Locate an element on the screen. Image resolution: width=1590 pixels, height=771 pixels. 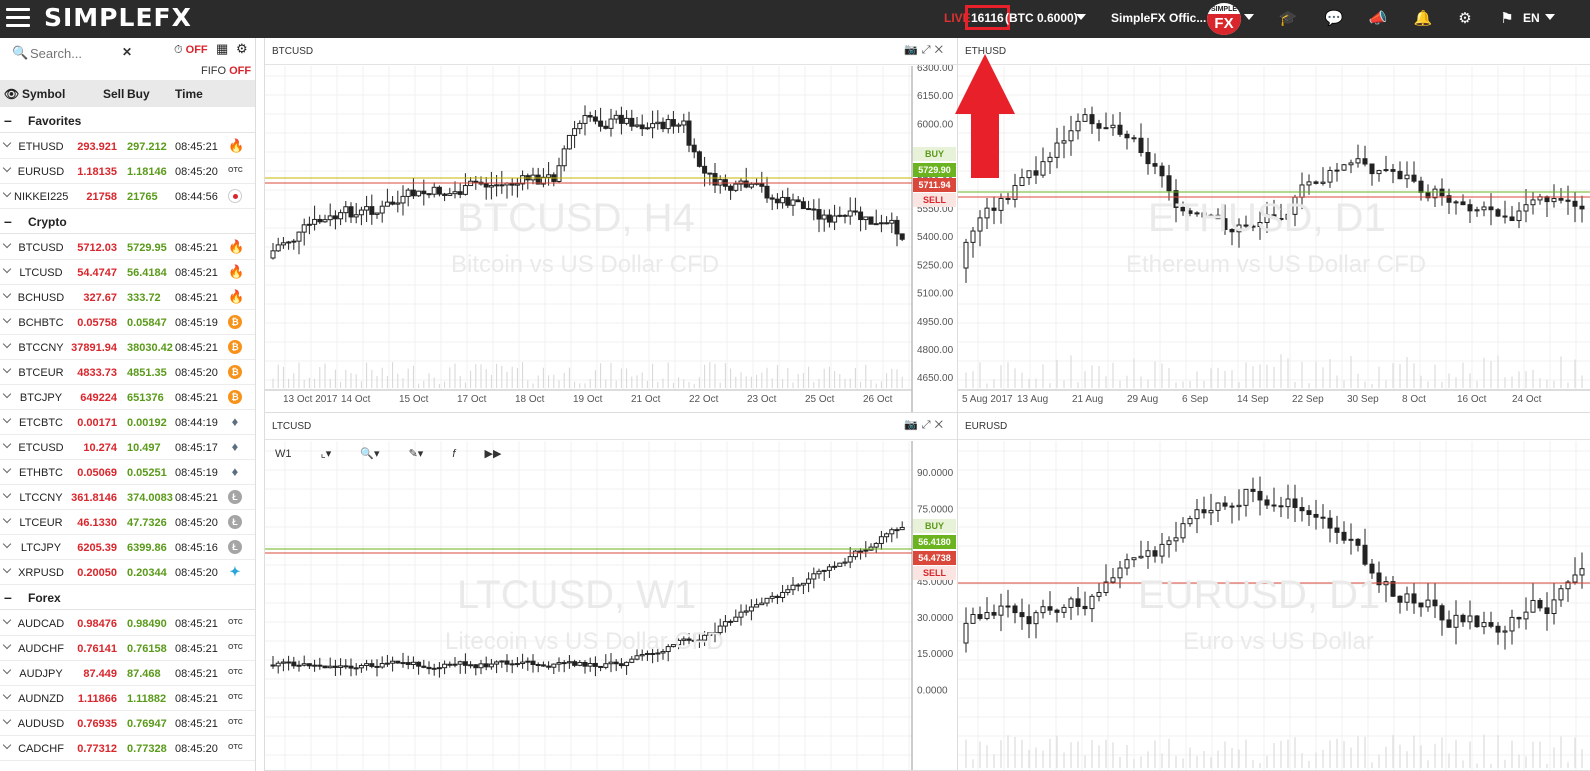
sell-price: 21758 is located at coordinates (101, 197).